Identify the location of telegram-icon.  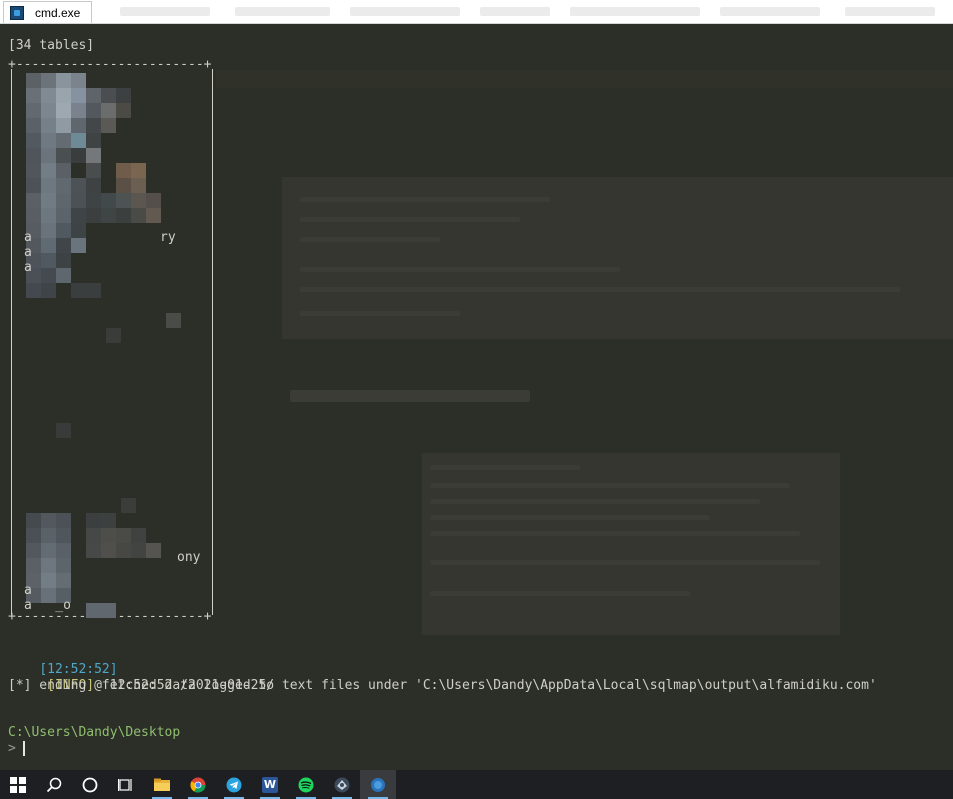
(234, 784).